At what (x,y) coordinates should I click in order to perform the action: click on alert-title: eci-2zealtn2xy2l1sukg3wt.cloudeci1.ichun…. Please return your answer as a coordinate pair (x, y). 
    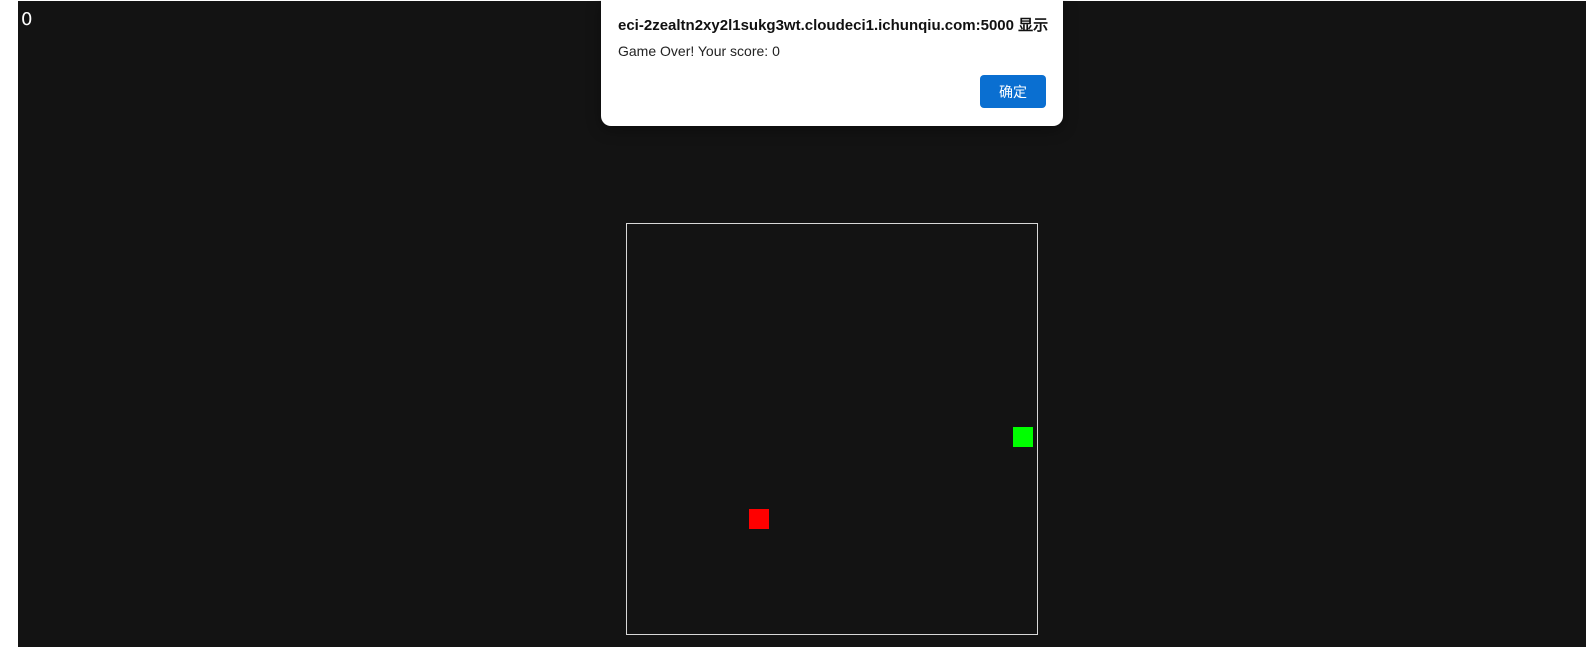
    Looking at the image, I should click on (833, 25).